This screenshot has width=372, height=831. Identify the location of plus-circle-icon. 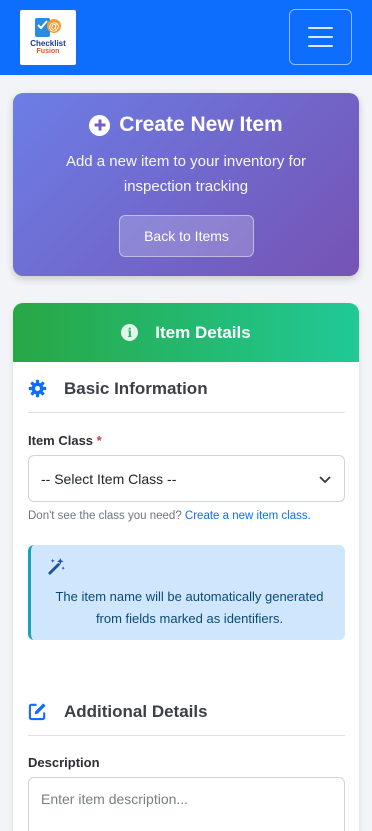
(100, 125).